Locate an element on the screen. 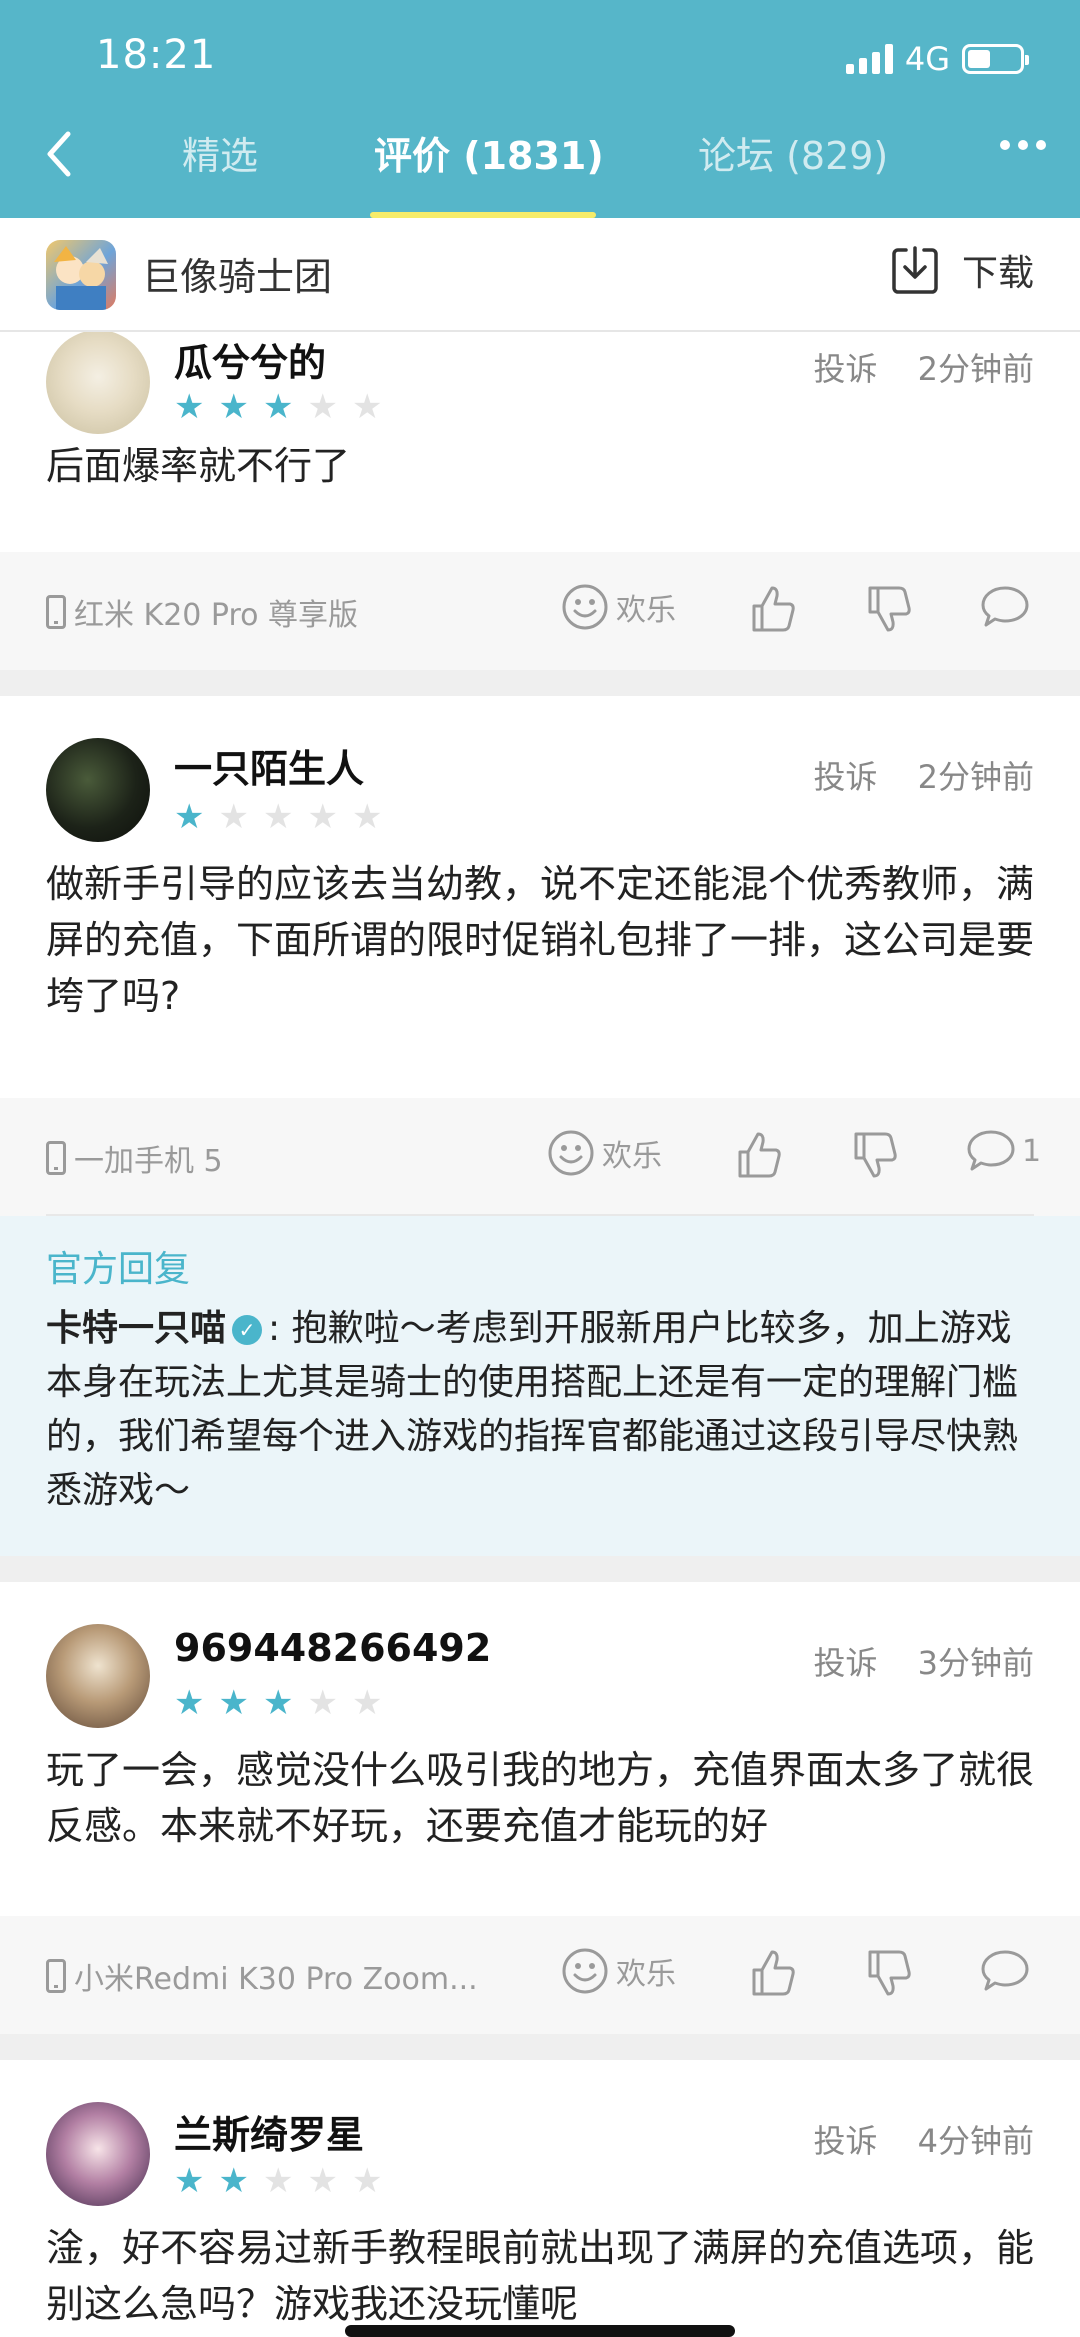 The width and height of the screenshot is (1080, 2337). device-label: 一加手机 5 is located at coordinates (134, 1158).